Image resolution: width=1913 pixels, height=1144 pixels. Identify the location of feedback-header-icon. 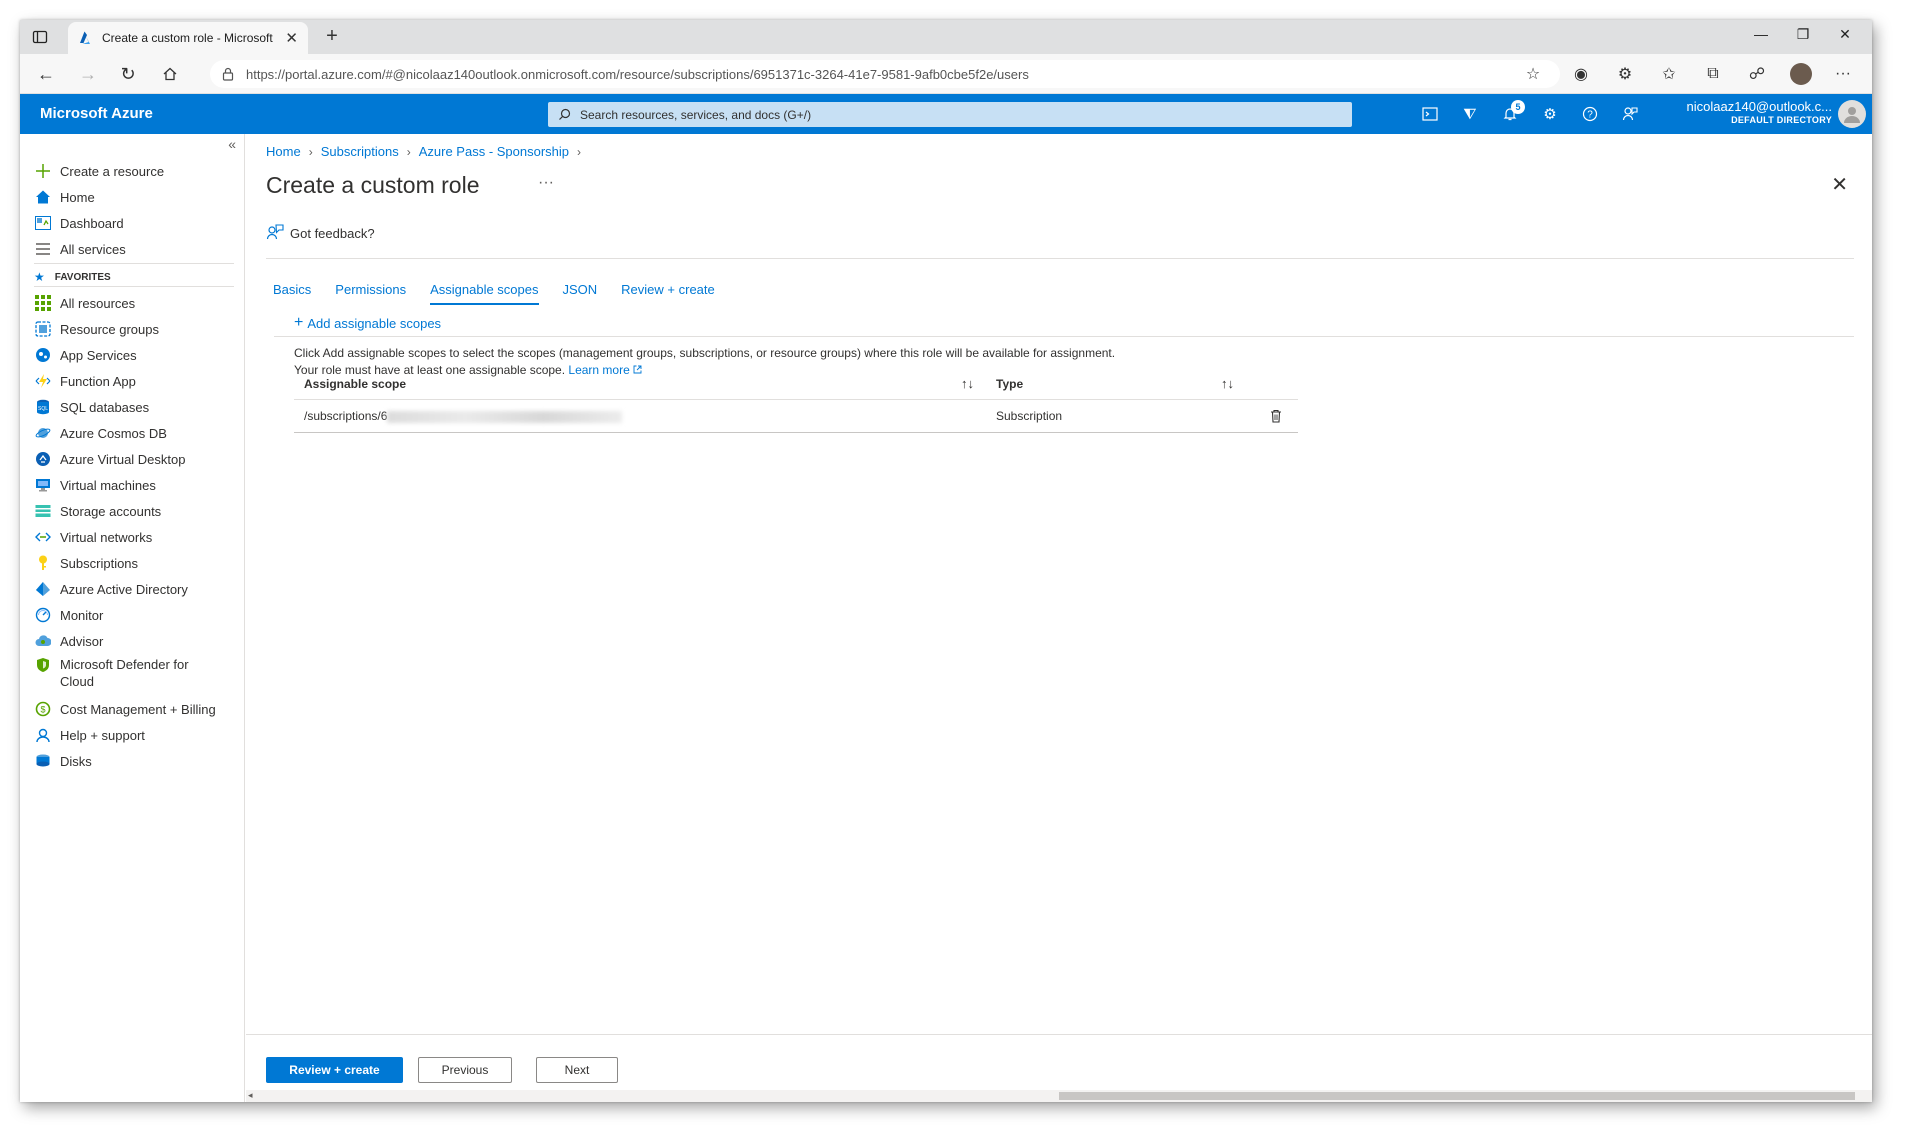
(1630, 114).